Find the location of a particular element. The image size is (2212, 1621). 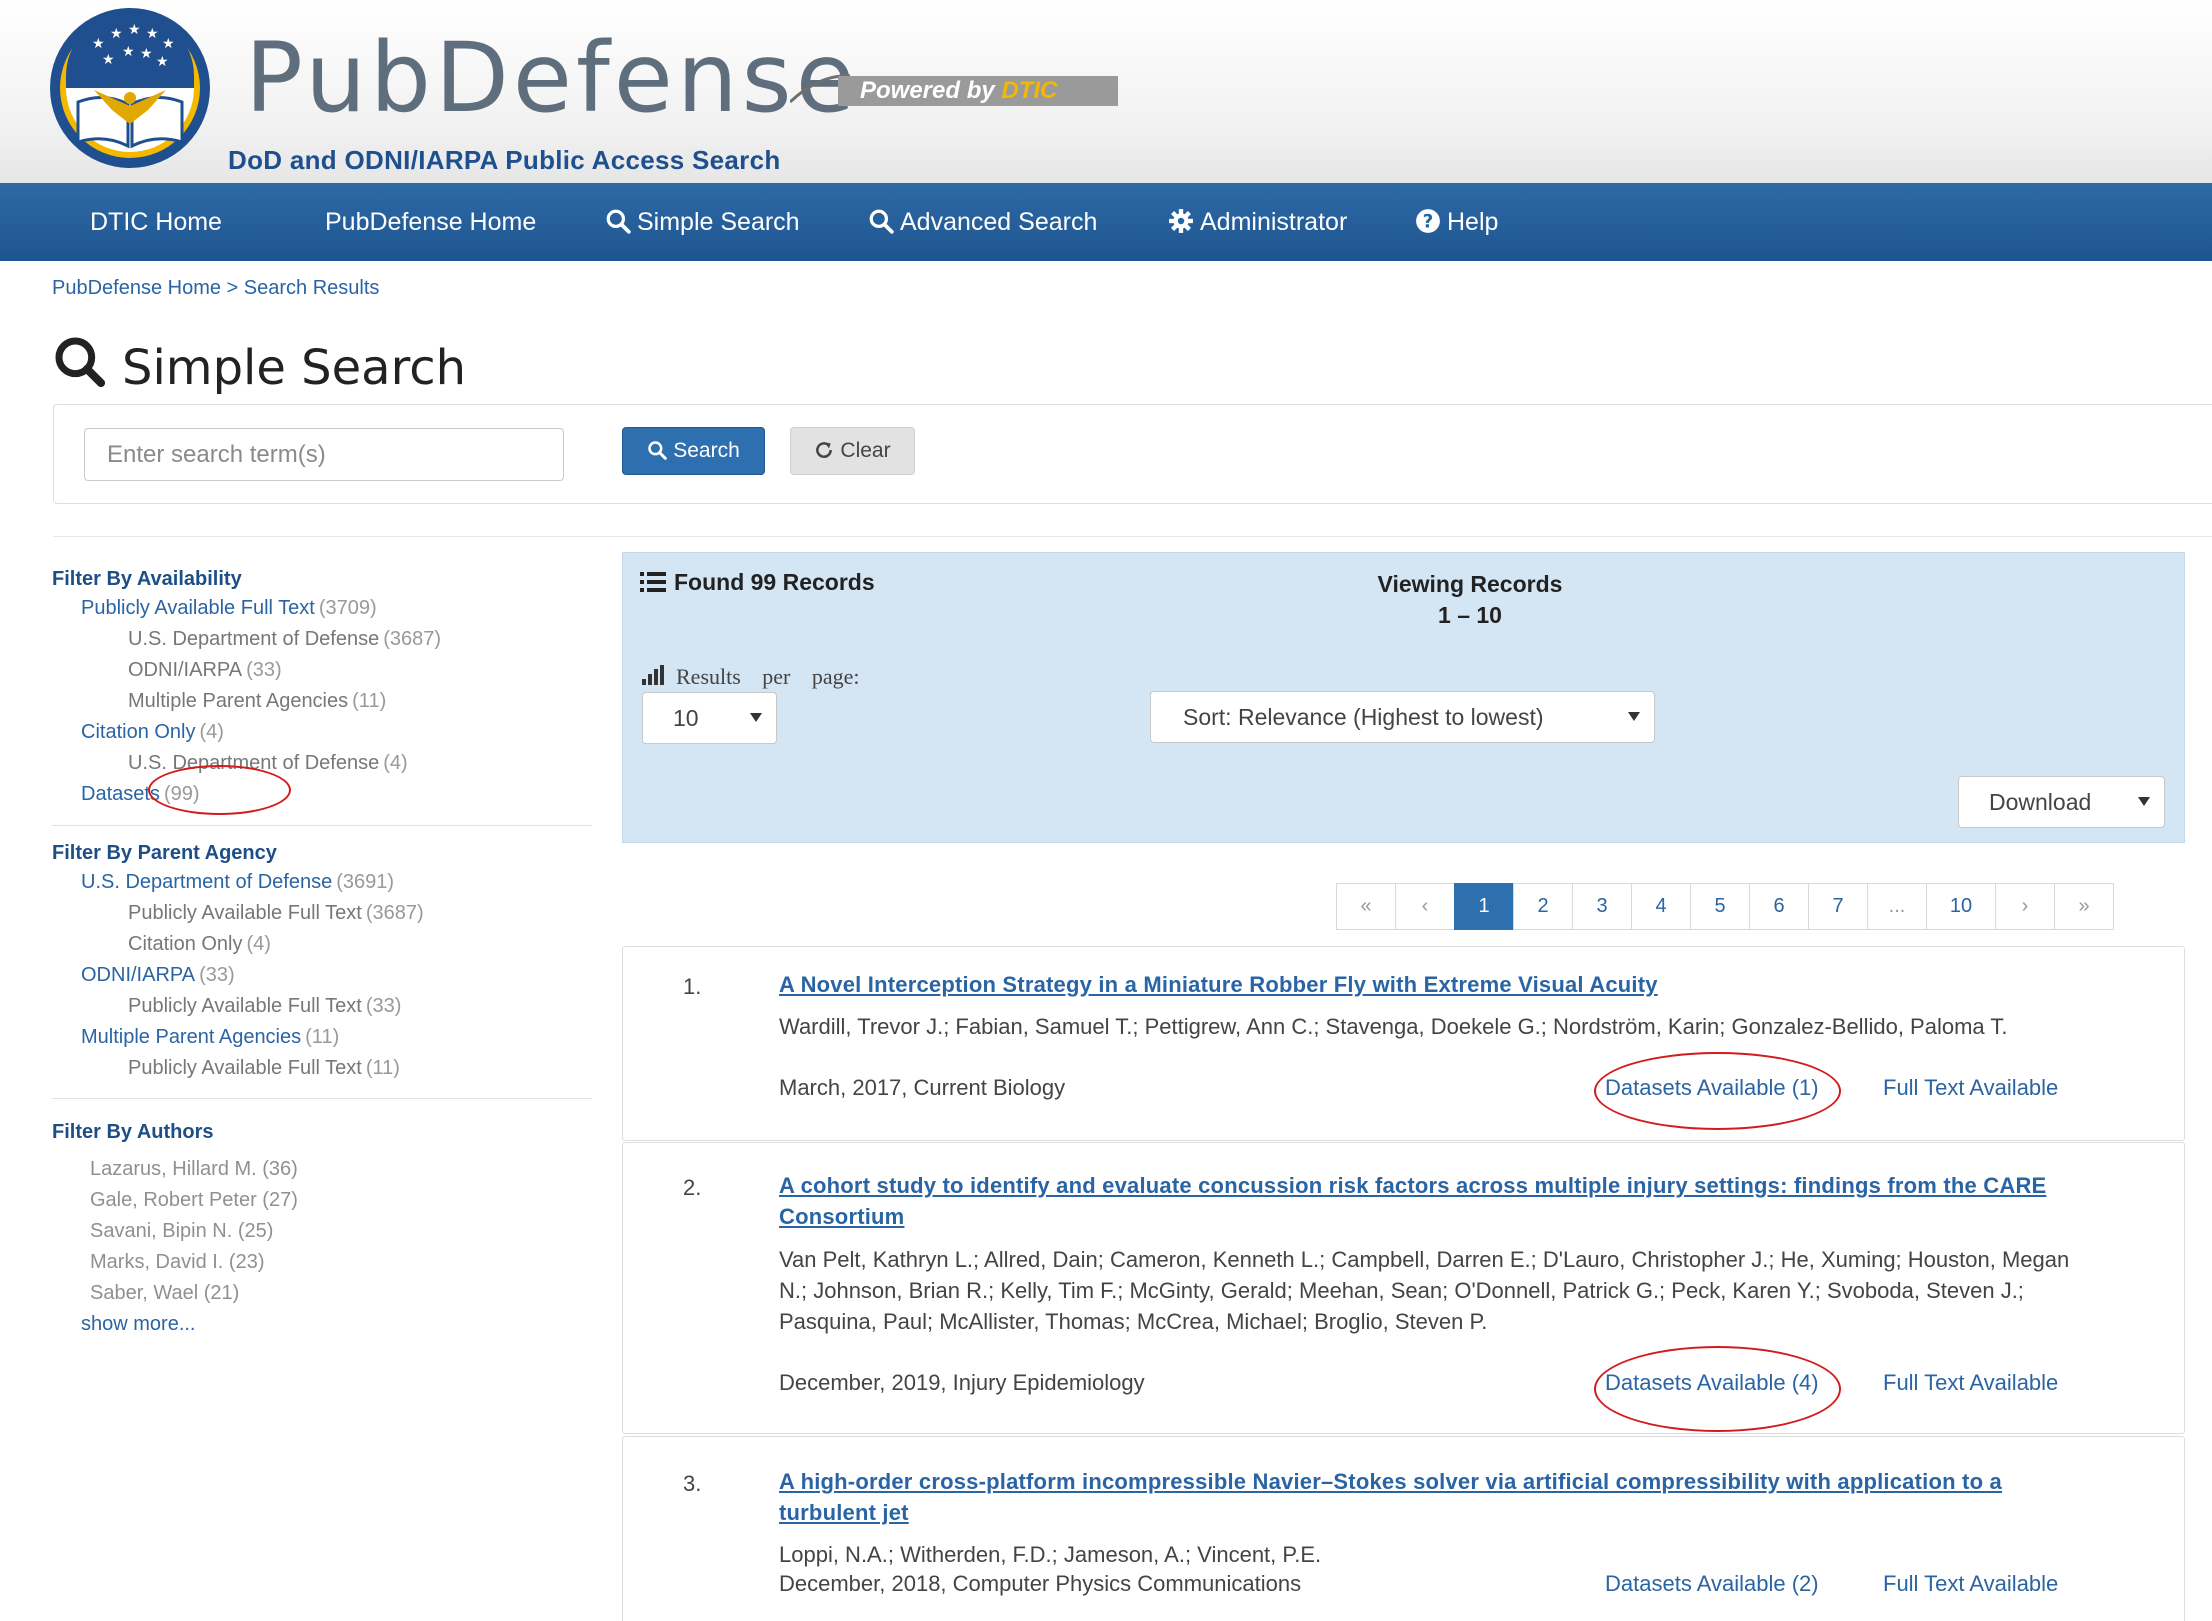

nav-simple-search: Simple Search is located at coordinates (702, 222).